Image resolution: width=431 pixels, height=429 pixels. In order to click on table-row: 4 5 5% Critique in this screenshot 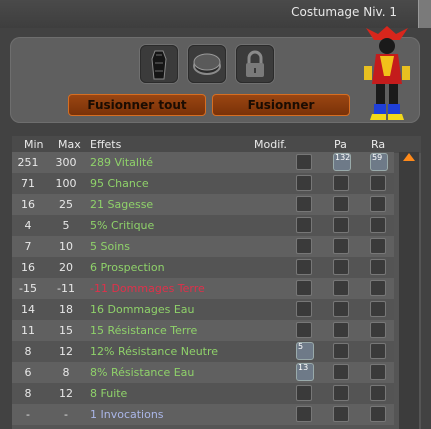, I will do `click(203, 225)`.